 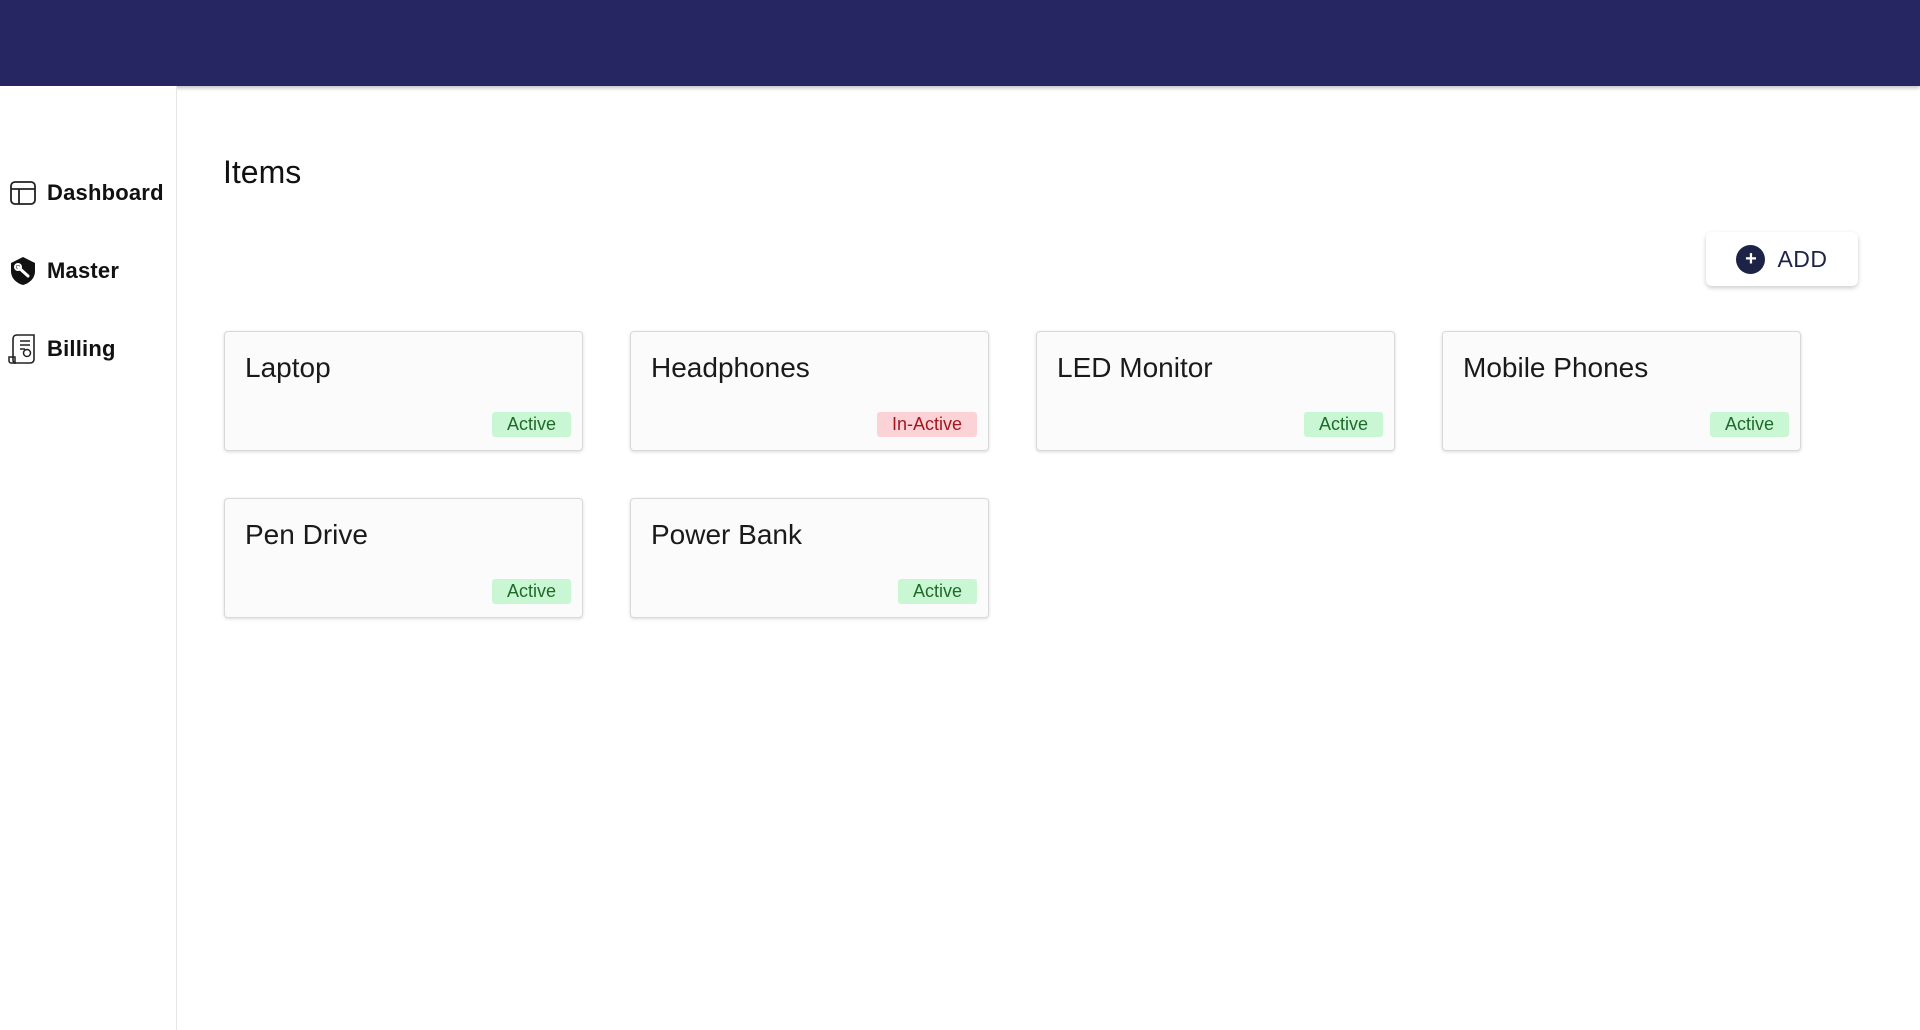 I want to click on dashboard-icon, so click(x=23, y=193).